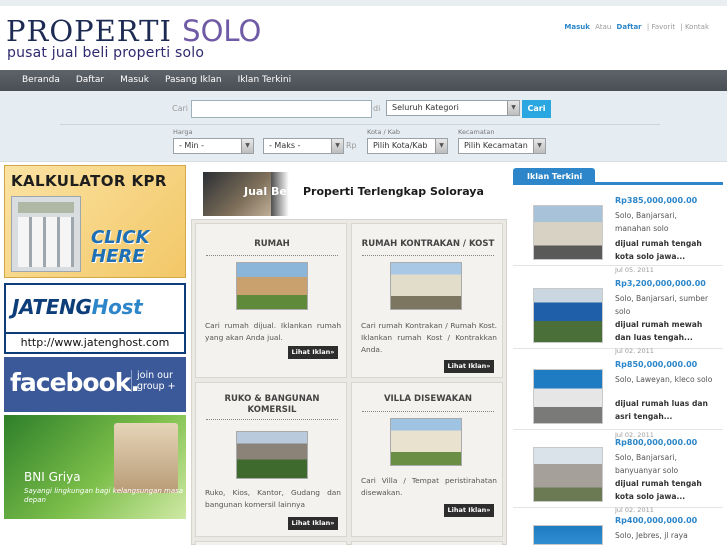  I want to click on center-banner-text-b: Properti Terlengkap Soloraya, so click(393, 191).